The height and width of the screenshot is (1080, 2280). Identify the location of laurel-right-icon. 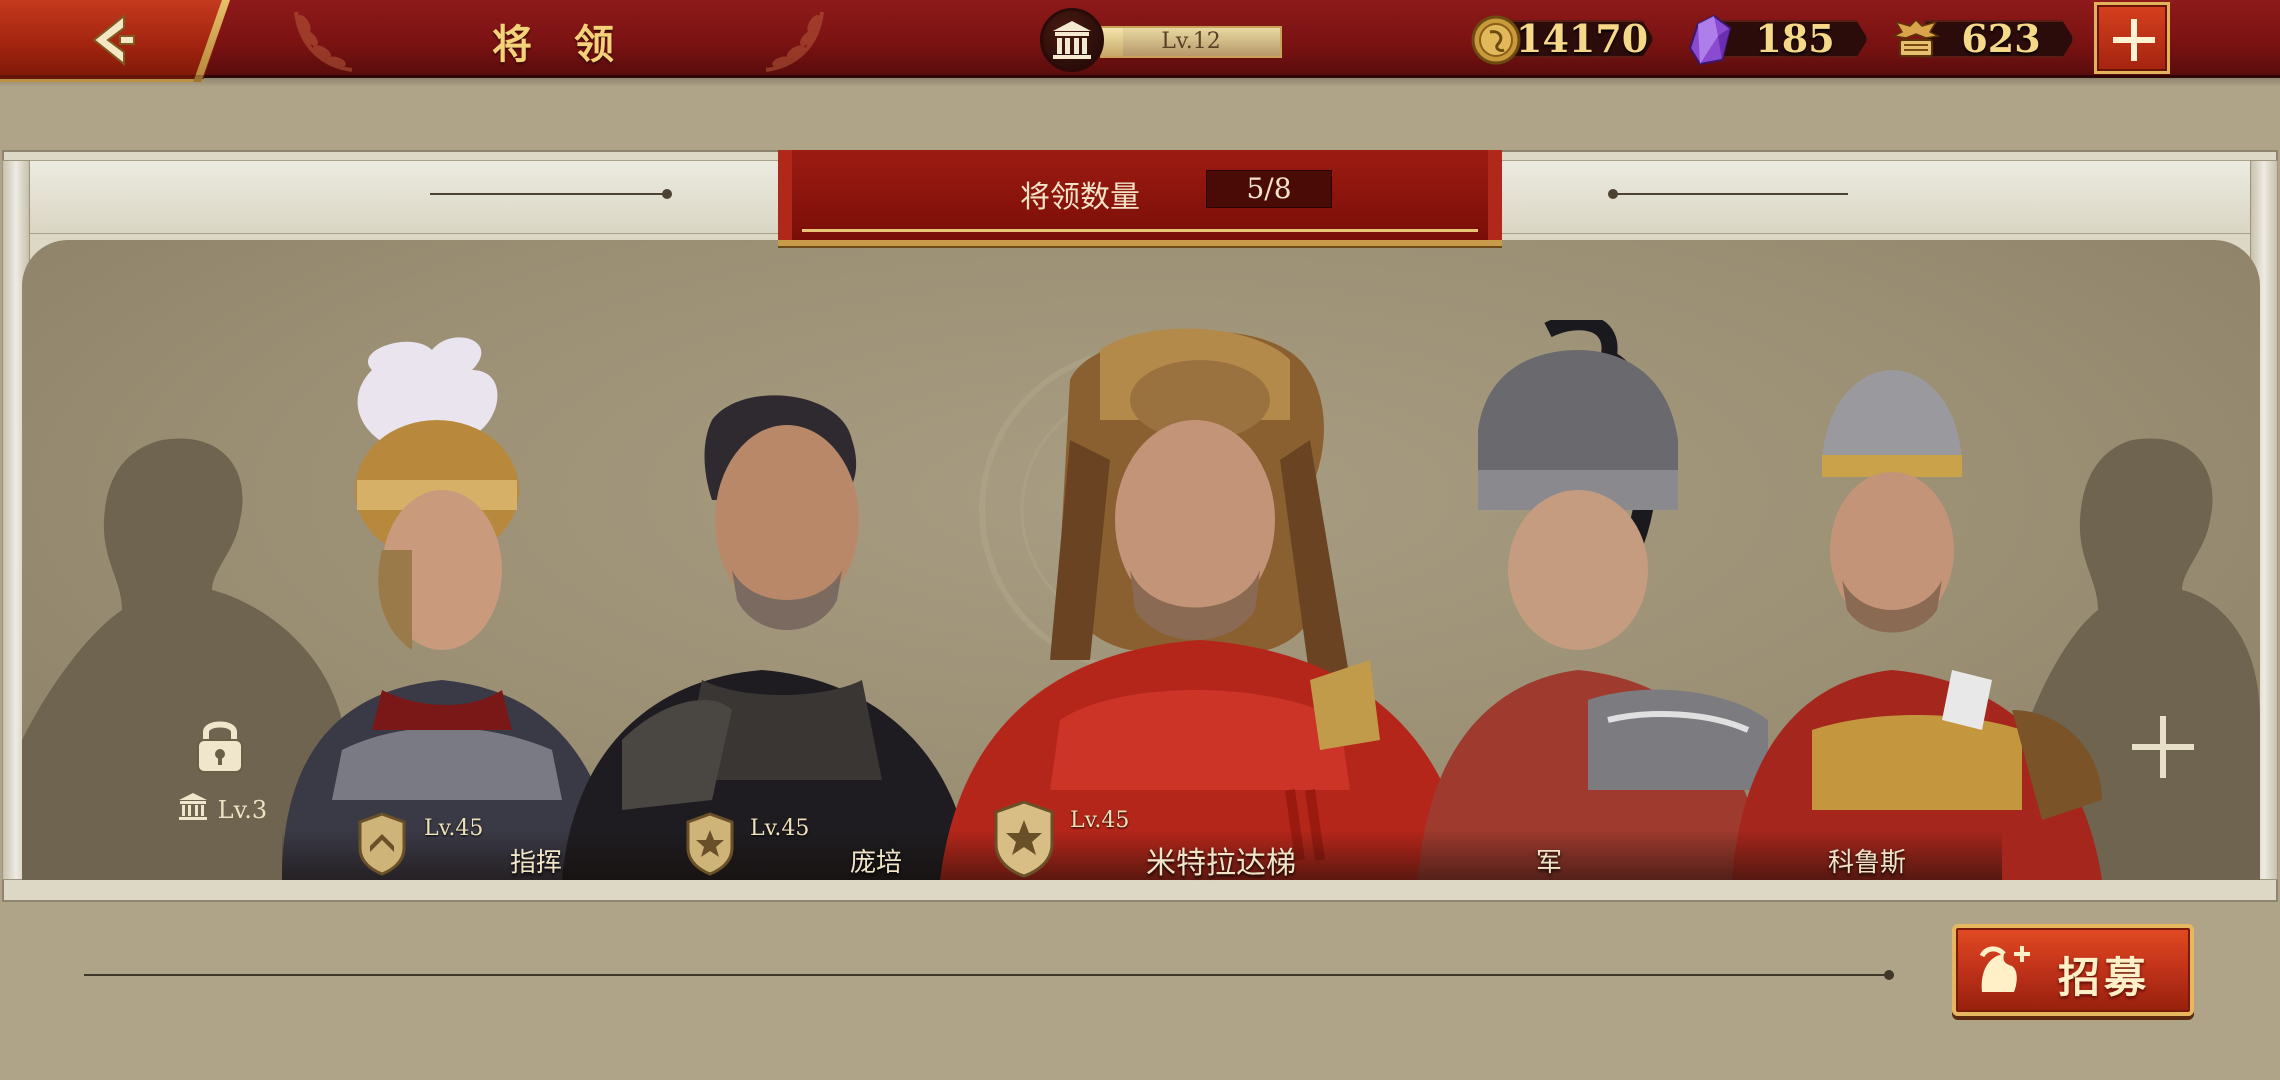
(794, 41).